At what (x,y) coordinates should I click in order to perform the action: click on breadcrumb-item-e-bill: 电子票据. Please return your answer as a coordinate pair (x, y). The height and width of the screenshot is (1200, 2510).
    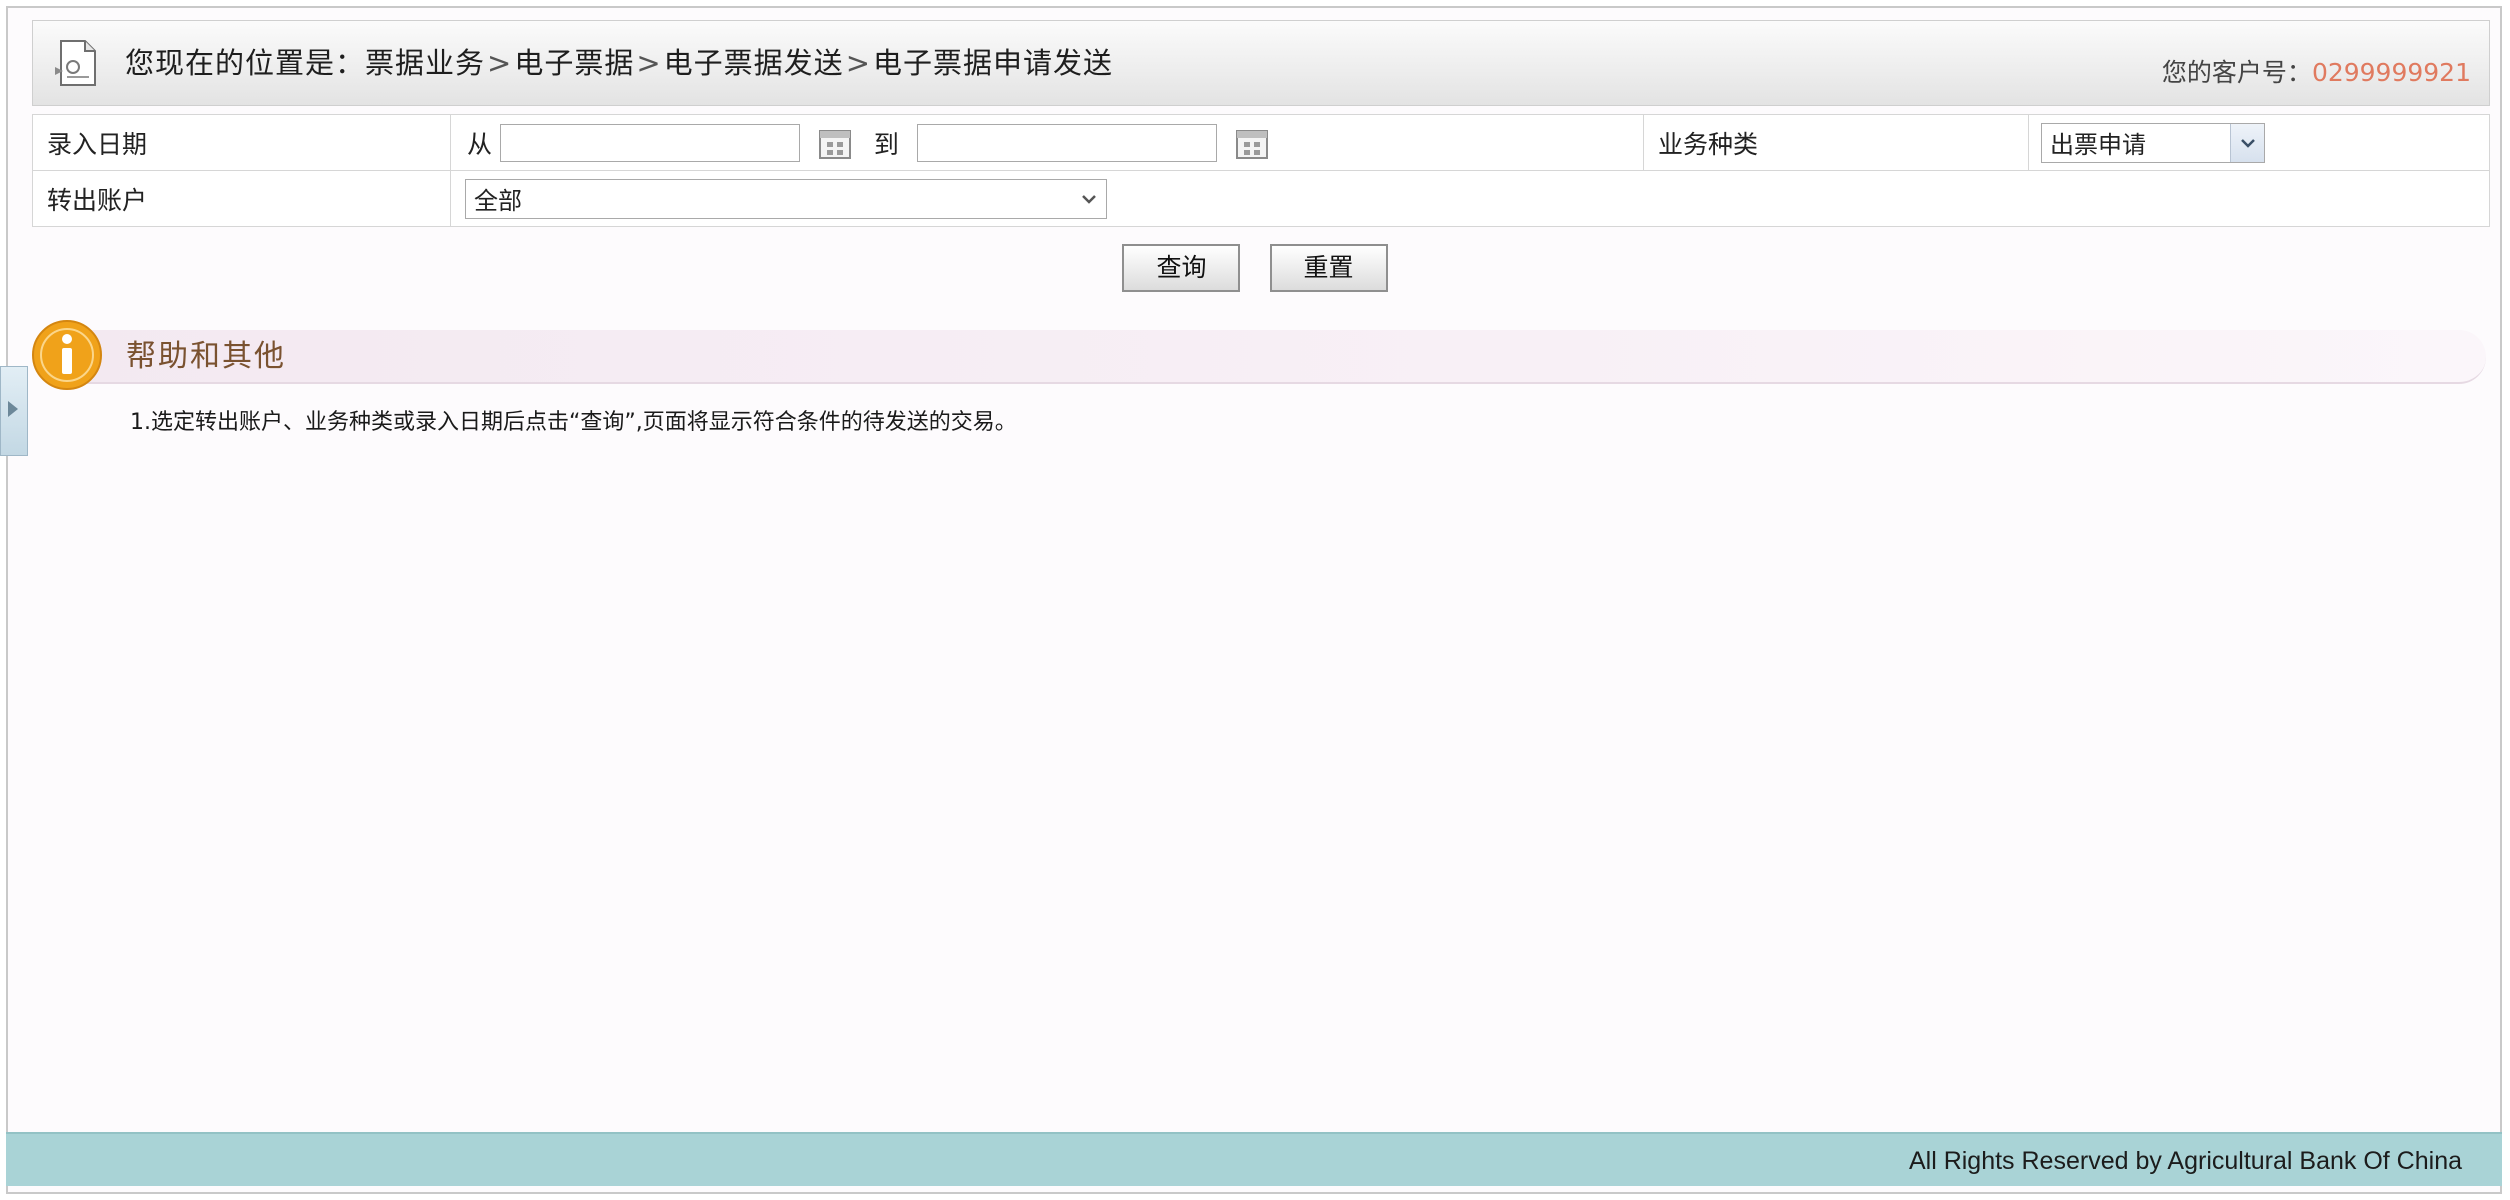
    Looking at the image, I should click on (574, 63).